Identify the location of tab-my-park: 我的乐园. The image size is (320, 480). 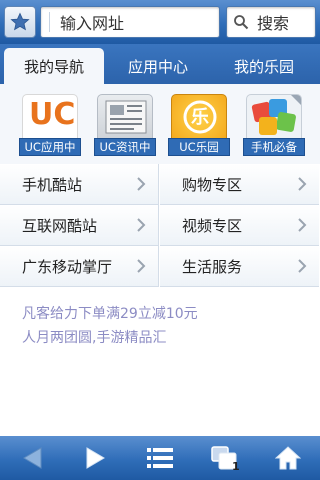
(264, 66).